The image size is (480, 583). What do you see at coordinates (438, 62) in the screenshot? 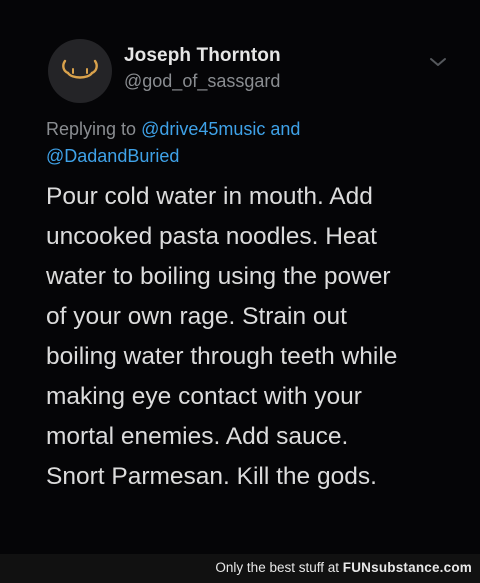
I see `chevron-down-icon` at bounding box center [438, 62].